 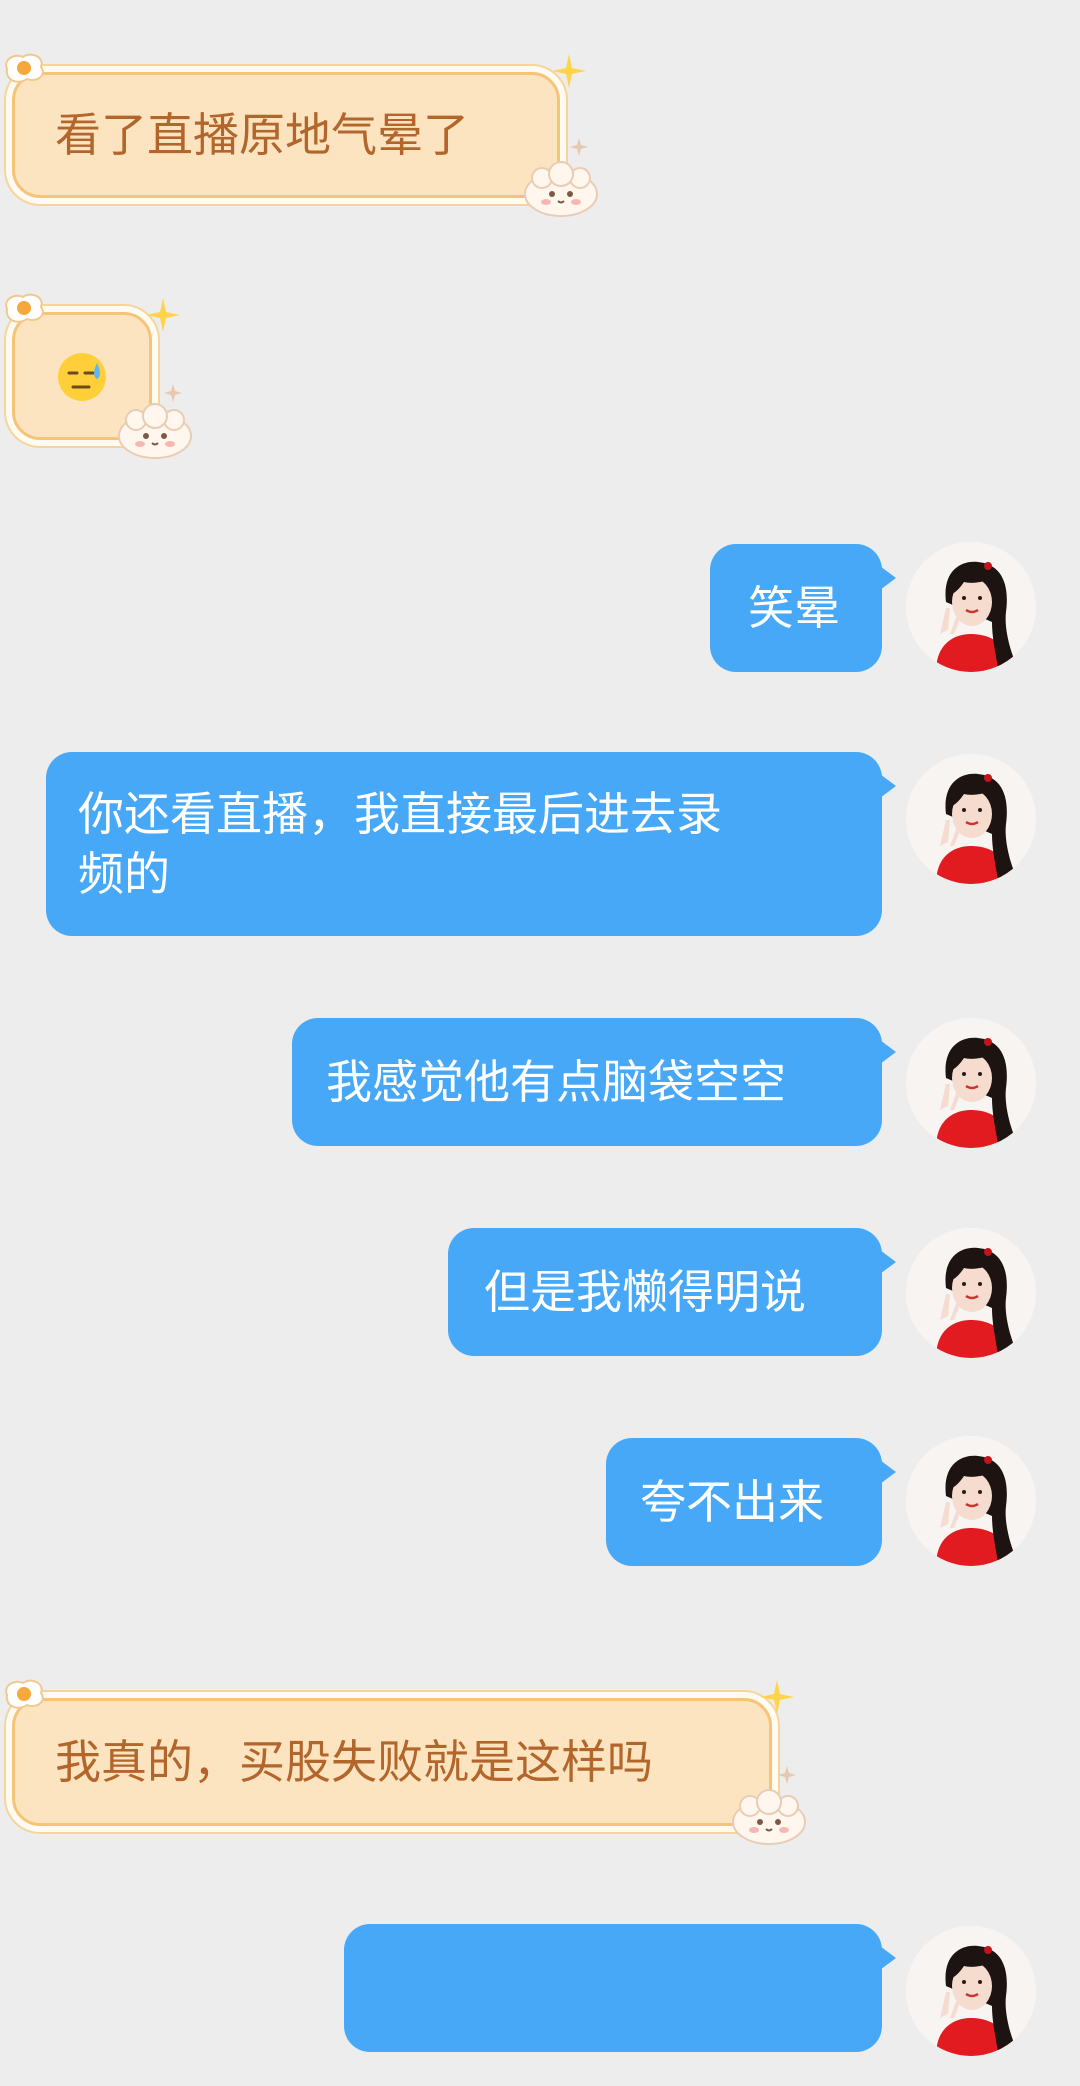 What do you see at coordinates (262, 135) in the screenshot?
I see `message-text: 看了直播原地气晕了` at bounding box center [262, 135].